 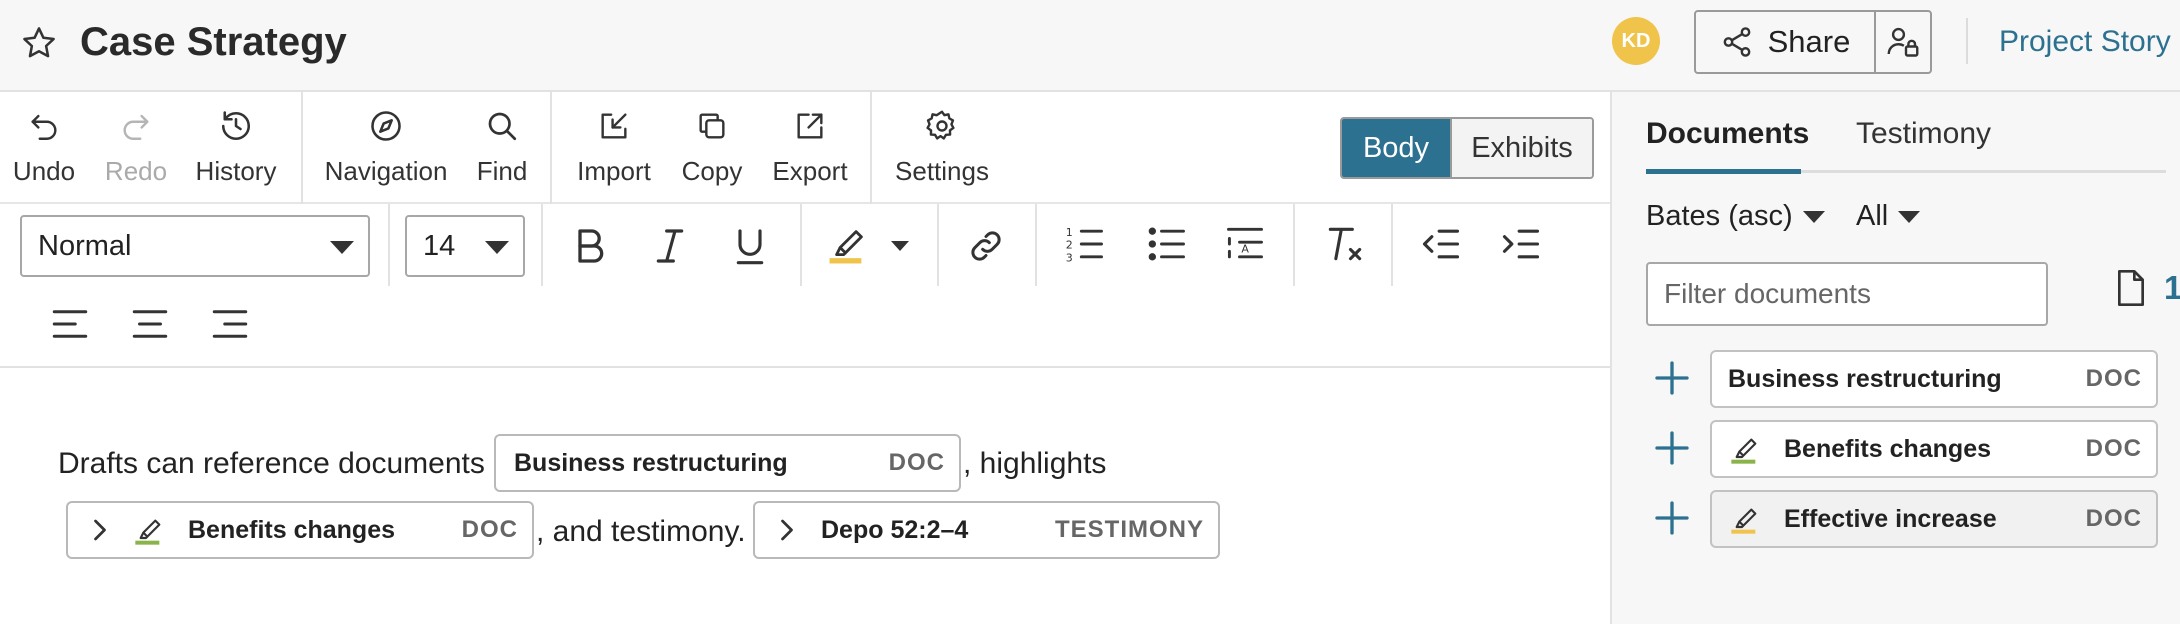 I want to click on undo-icon, so click(x=44, y=126).